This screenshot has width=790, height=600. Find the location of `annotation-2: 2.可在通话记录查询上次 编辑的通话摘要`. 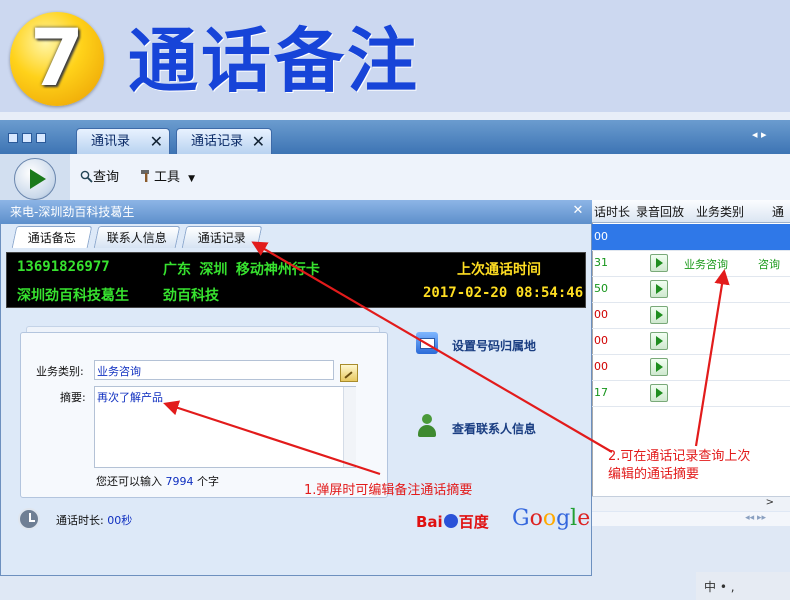

annotation-2: 2.可在通话记录查询上次 编辑的通话摘要 is located at coordinates (696, 466).